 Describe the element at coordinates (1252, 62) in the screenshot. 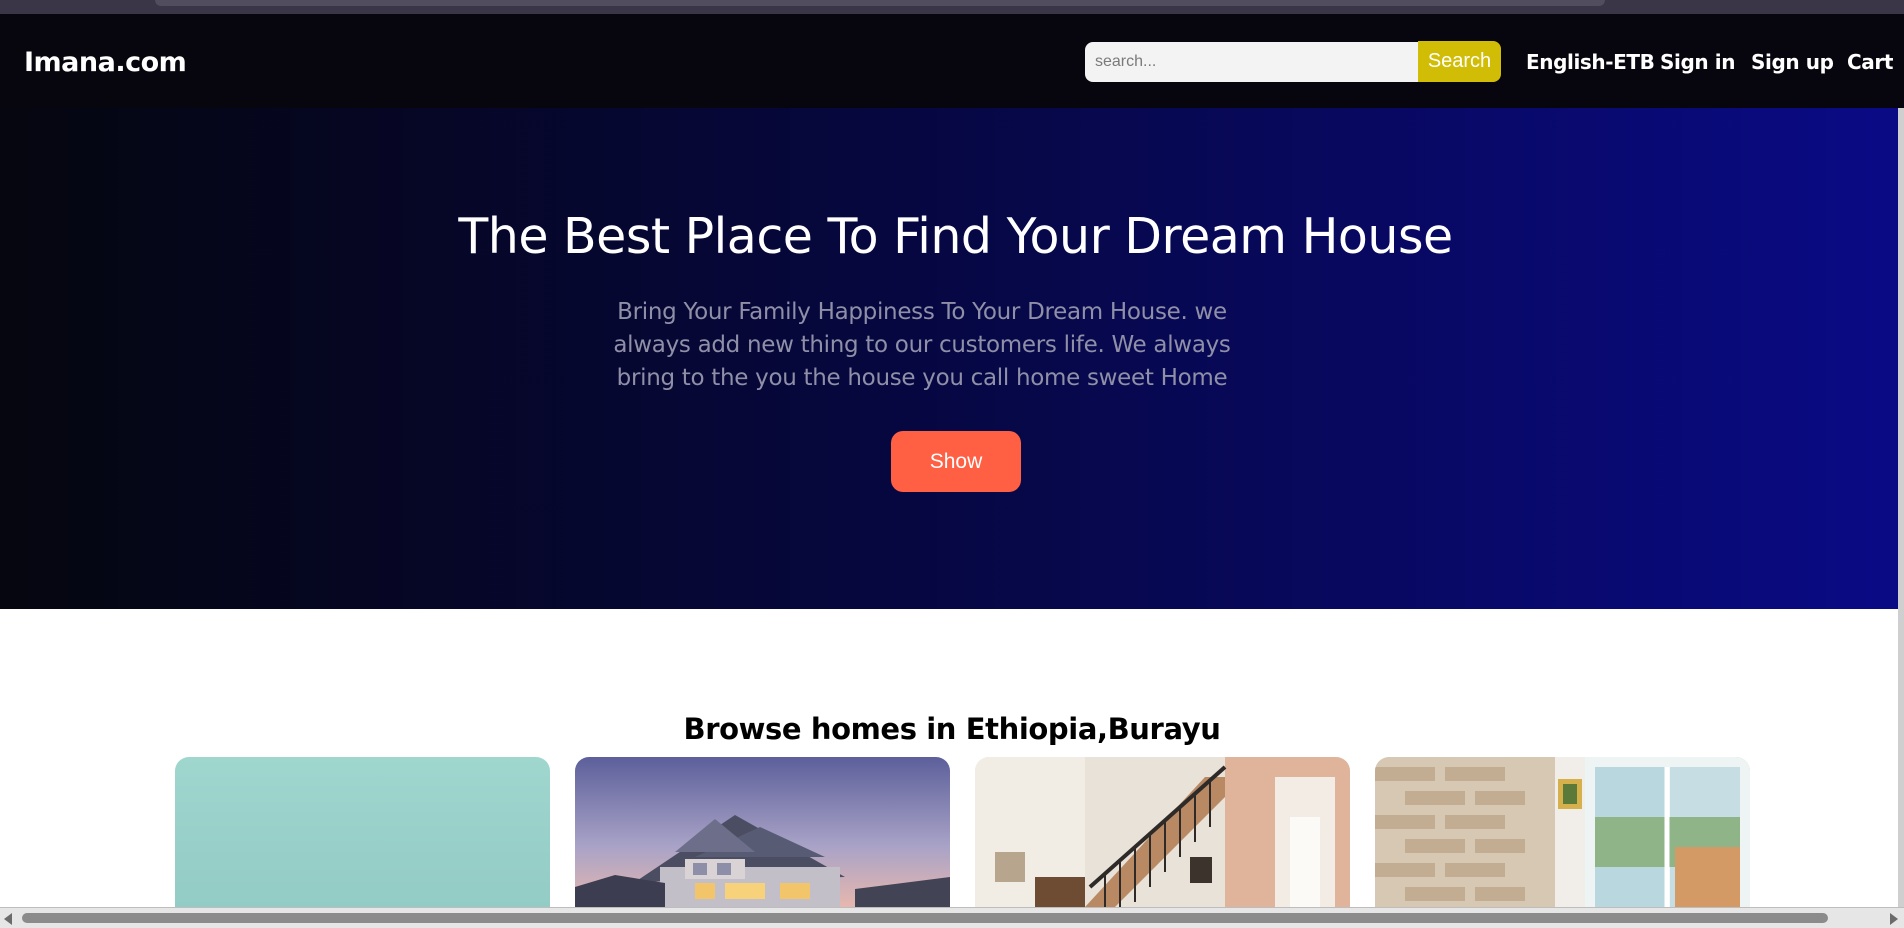

I see `search-input` at that location.